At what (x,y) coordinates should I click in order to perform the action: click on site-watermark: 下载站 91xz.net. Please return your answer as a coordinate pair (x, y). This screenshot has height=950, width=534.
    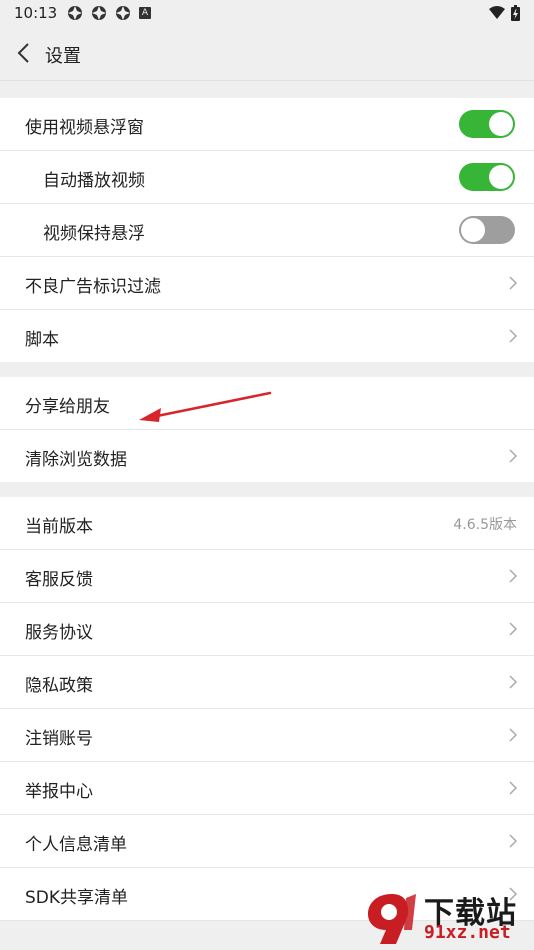
    Looking at the image, I should click on (446, 918).